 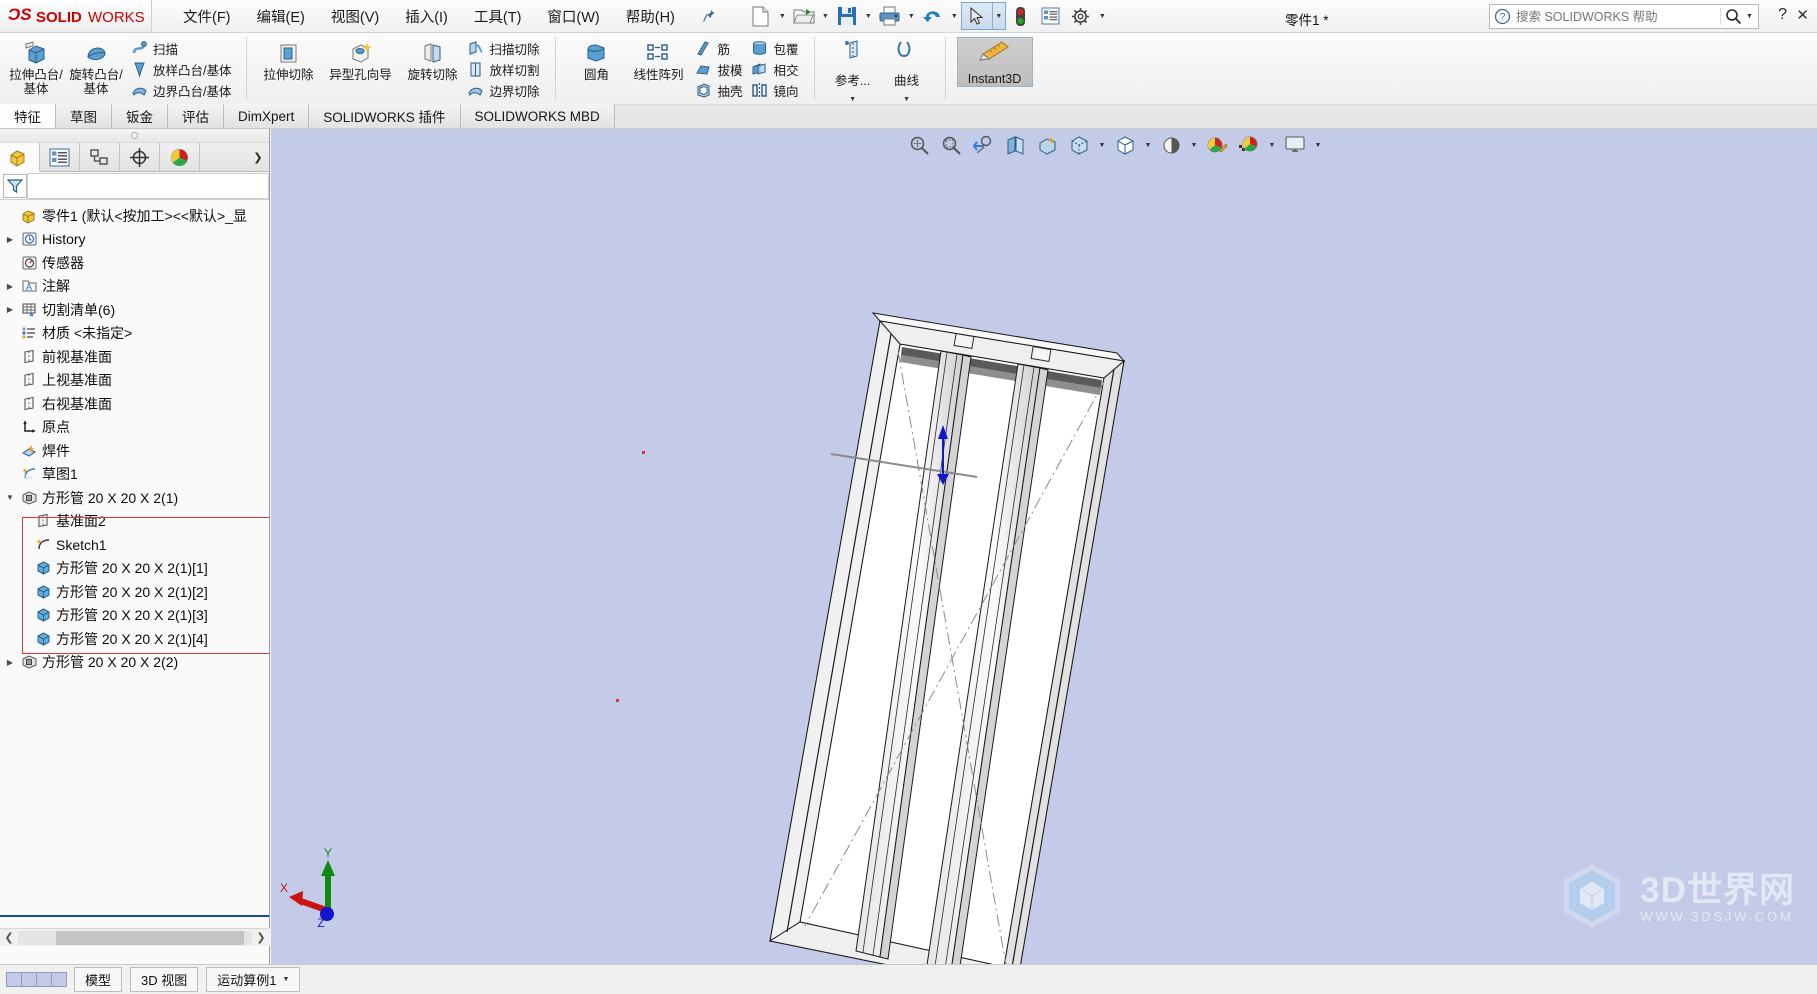 I want to click on tab-sketch: 草图, so click(x=84, y=116).